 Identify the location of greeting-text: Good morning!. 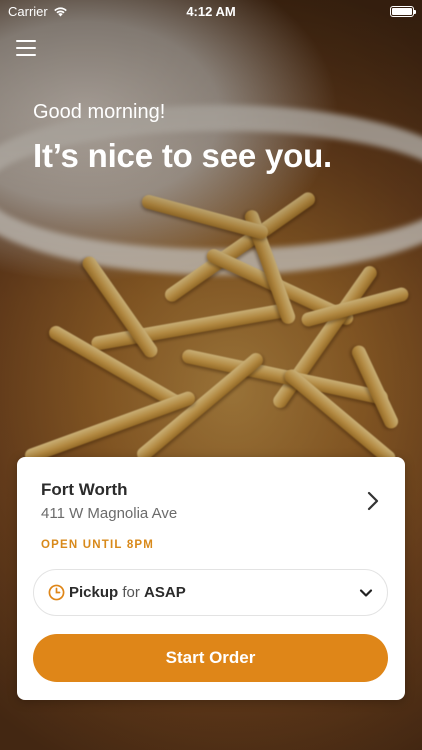
(99, 112).